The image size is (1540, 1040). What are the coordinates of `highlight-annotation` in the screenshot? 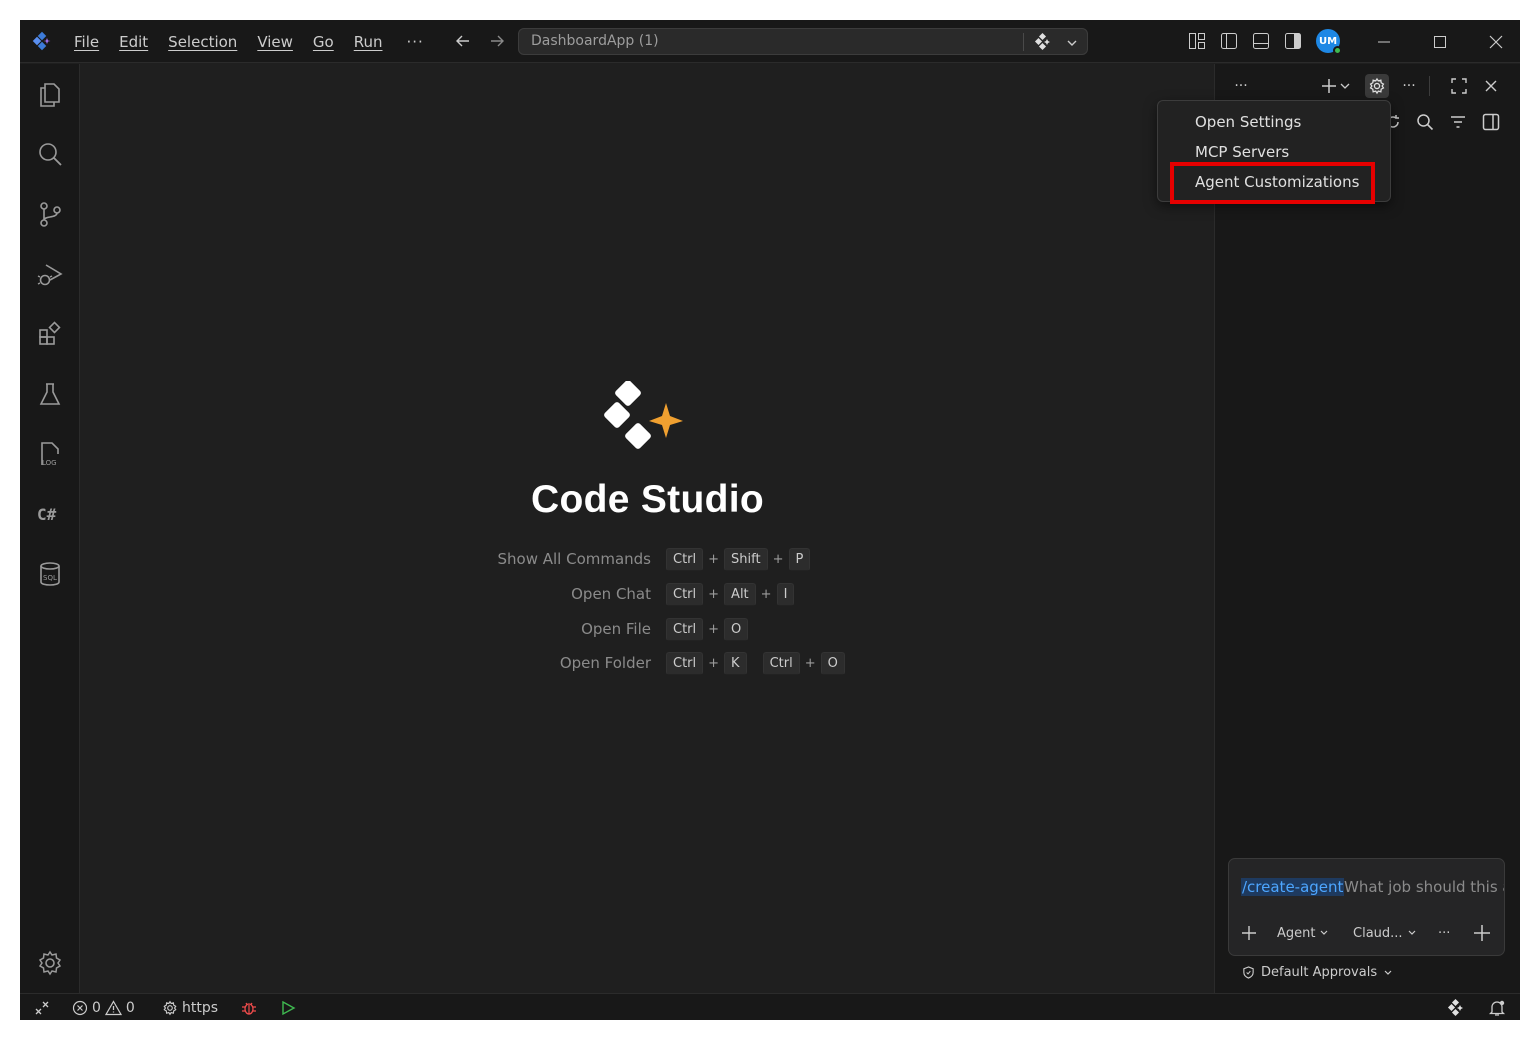 It's located at (1272, 183).